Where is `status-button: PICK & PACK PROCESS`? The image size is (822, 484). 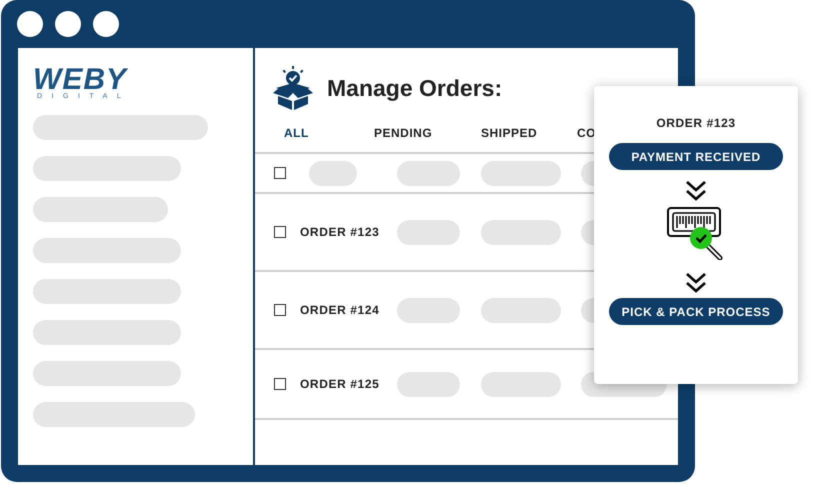
status-button: PICK & PACK PROCESS is located at coordinates (696, 311).